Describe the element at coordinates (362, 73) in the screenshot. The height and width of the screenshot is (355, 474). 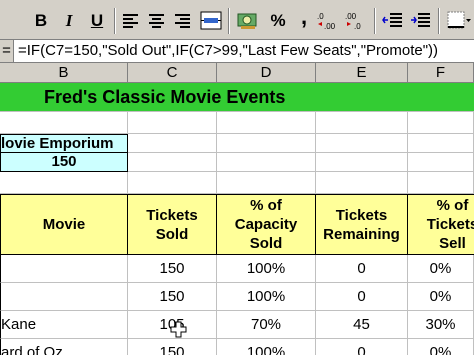
I see `column-header-e: E` at that location.